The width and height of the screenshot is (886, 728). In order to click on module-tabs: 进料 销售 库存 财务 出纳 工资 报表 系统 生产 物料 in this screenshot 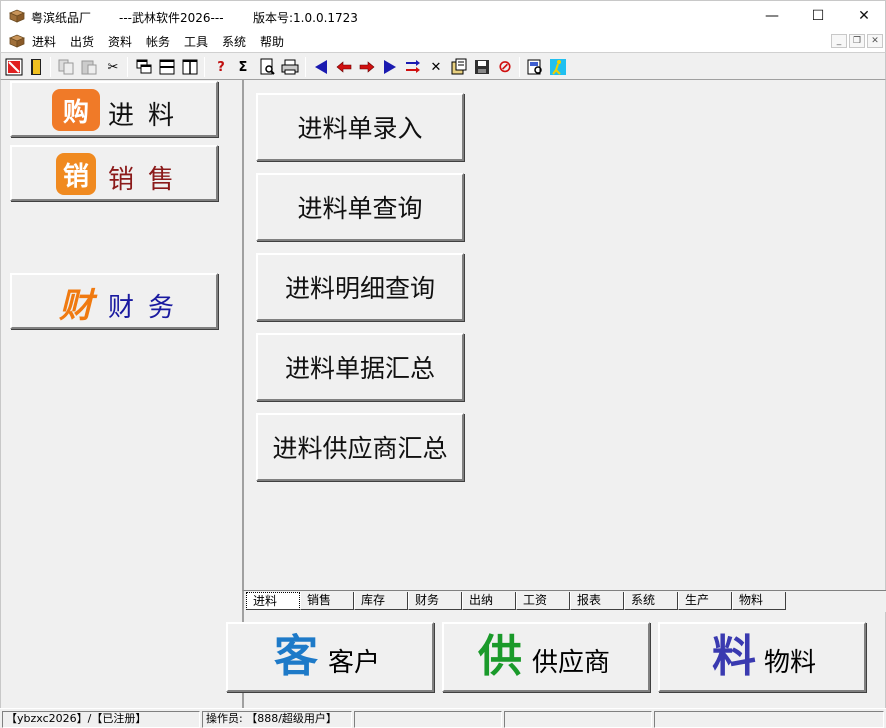, I will do `click(564, 601)`.